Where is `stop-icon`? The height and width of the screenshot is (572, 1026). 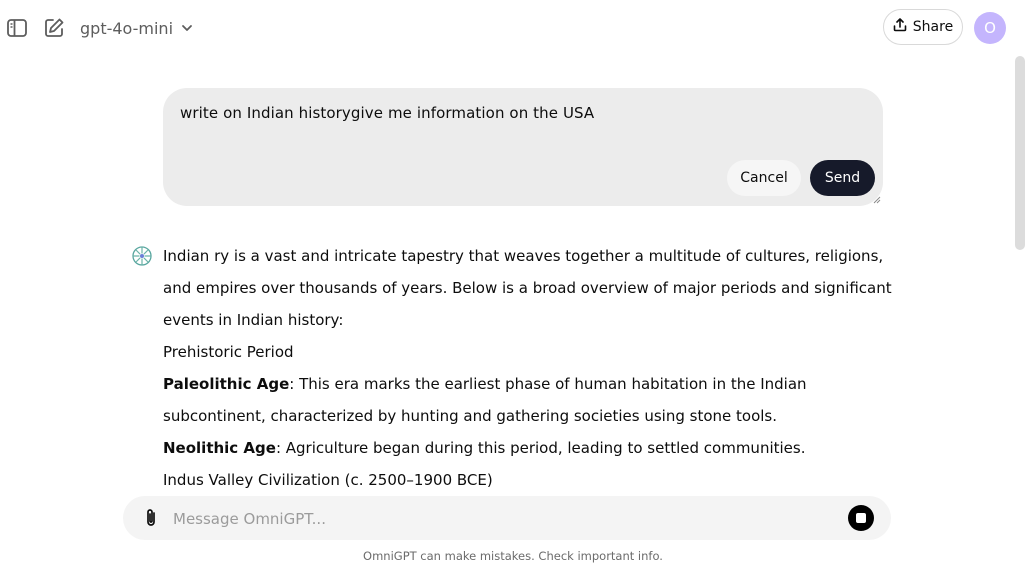 stop-icon is located at coordinates (861, 518).